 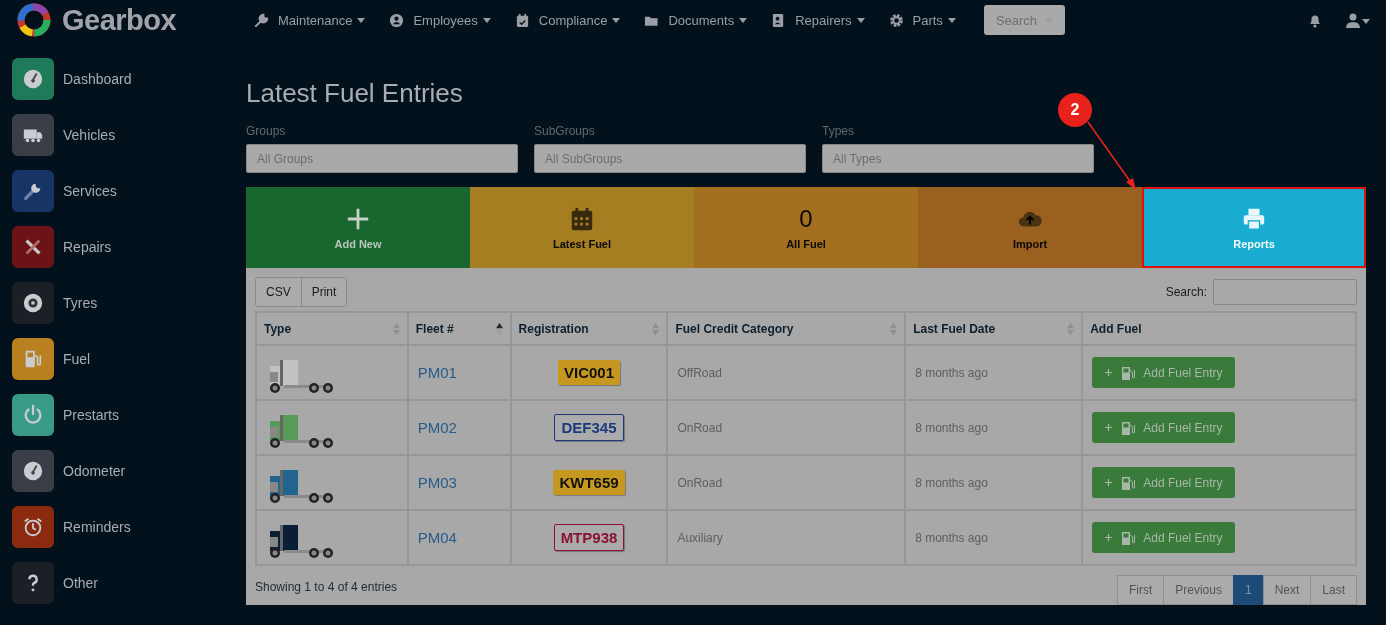 I want to click on tile-button: Latest Fuel, so click(x=582, y=227).